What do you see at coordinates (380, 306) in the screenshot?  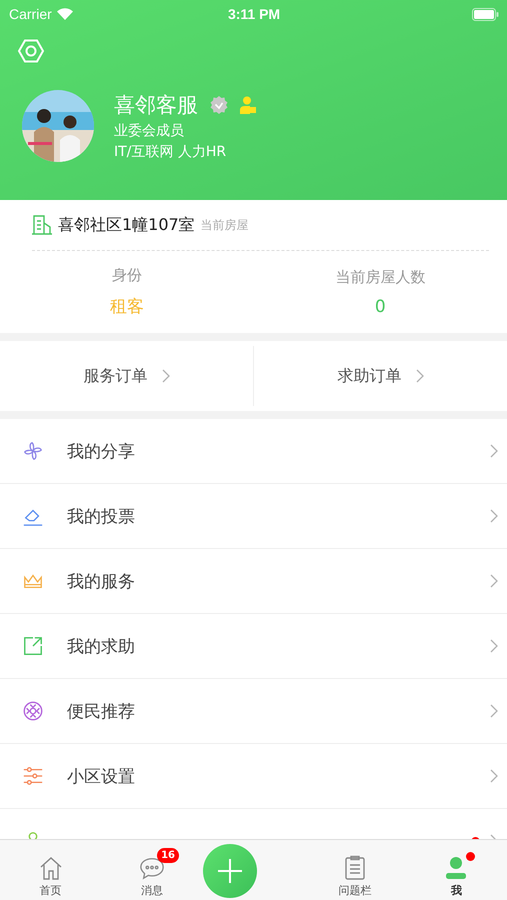 I see `stat-value: 0` at bounding box center [380, 306].